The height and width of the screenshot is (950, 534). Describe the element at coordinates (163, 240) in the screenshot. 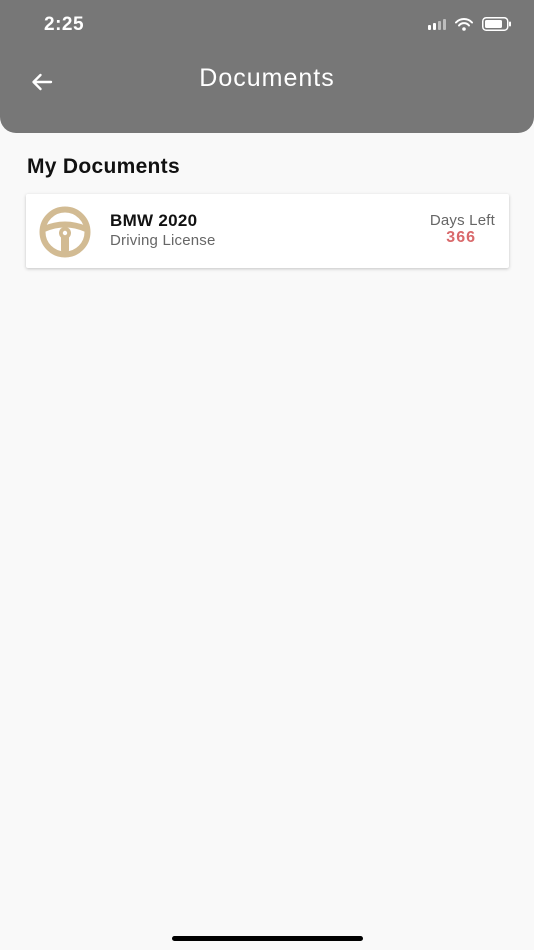

I see `document-type: Driving License` at that location.